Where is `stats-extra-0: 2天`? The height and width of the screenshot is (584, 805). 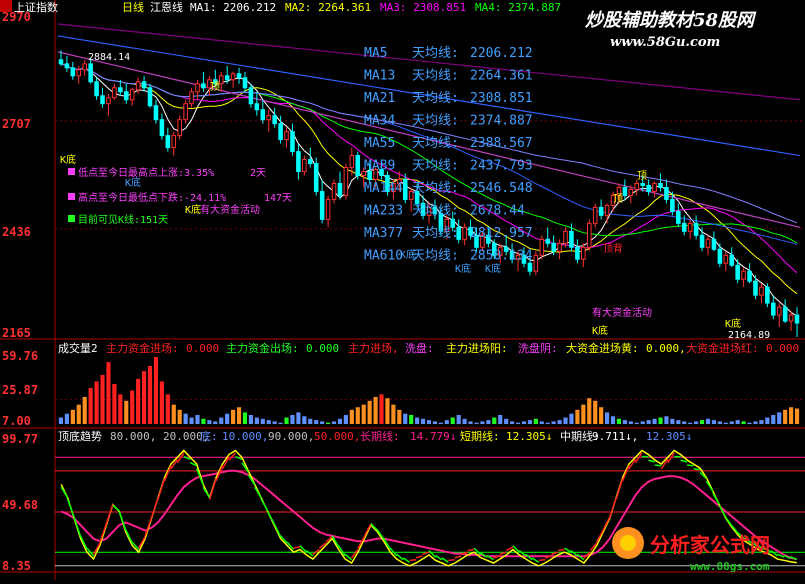 stats-extra-0: 2天 is located at coordinates (258, 173).